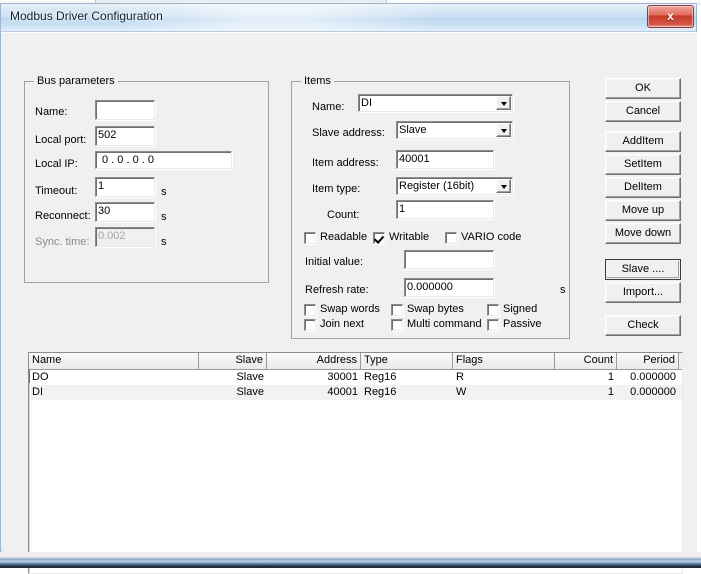 This screenshot has height=574, width=701. What do you see at coordinates (336, 189) in the screenshot?
I see `label-item-type: Item type:` at bounding box center [336, 189].